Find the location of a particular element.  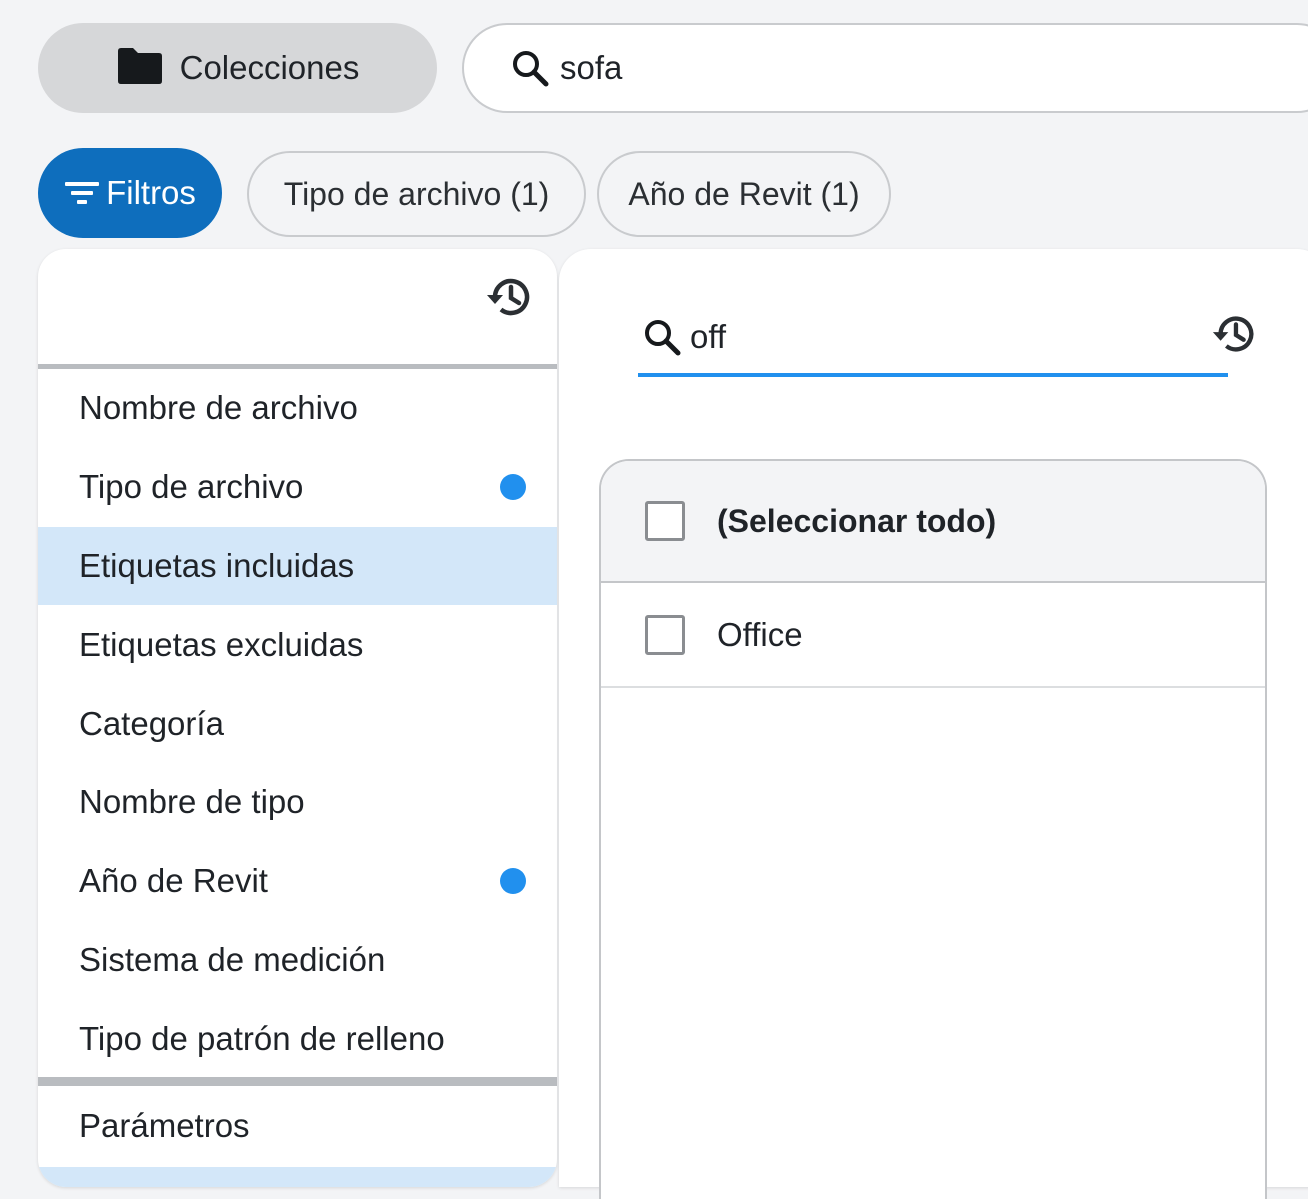

menu-item-label: Parámetros is located at coordinates (164, 1125).